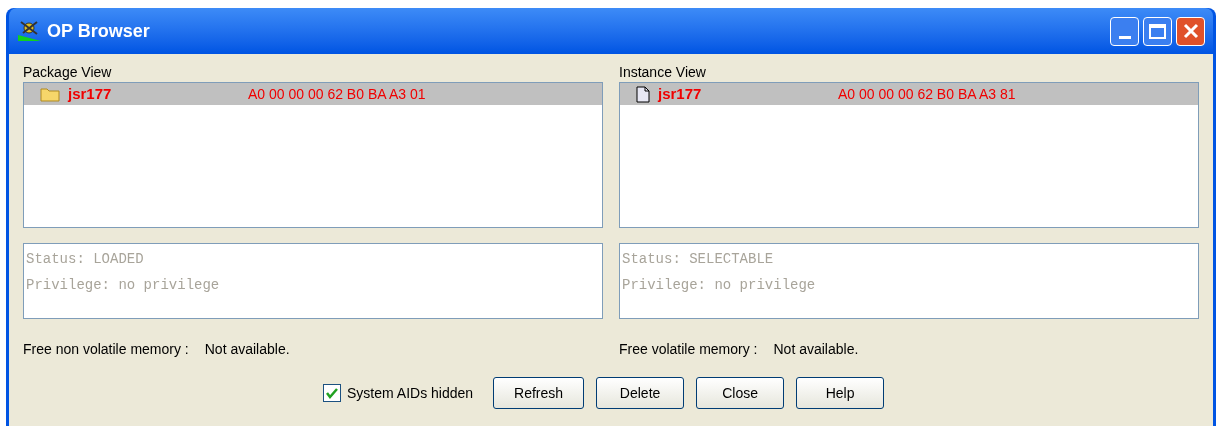 The image size is (1222, 426). Describe the element at coordinates (688, 349) in the screenshot. I see `memory-label: Free volatile memory :` at that location.